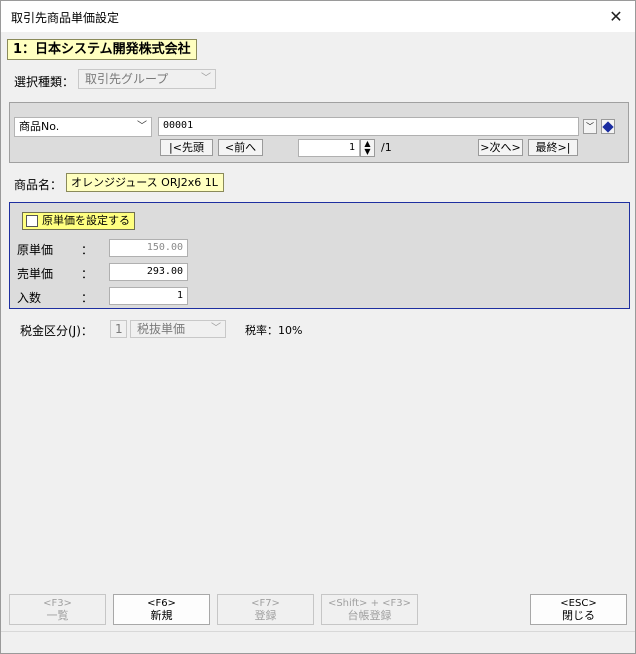 The image size is (636, 654). What do you see at coordinates (65, 18) in the screenshot?
I see `window-title: 取引先商品単価設定` at bounding box center [65, 18].